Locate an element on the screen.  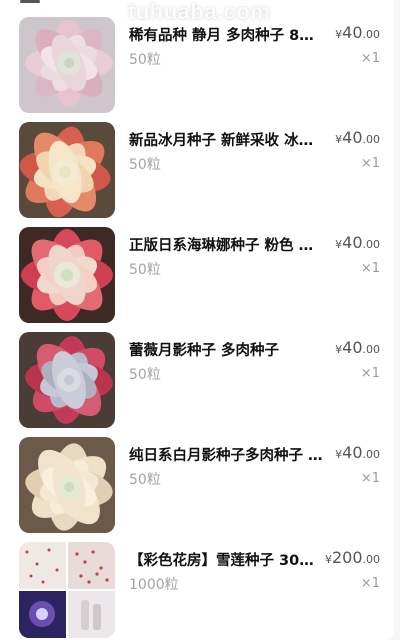
product-title: 蕾薇月影种子 多肉种子 is located at coordinates (227, 349).